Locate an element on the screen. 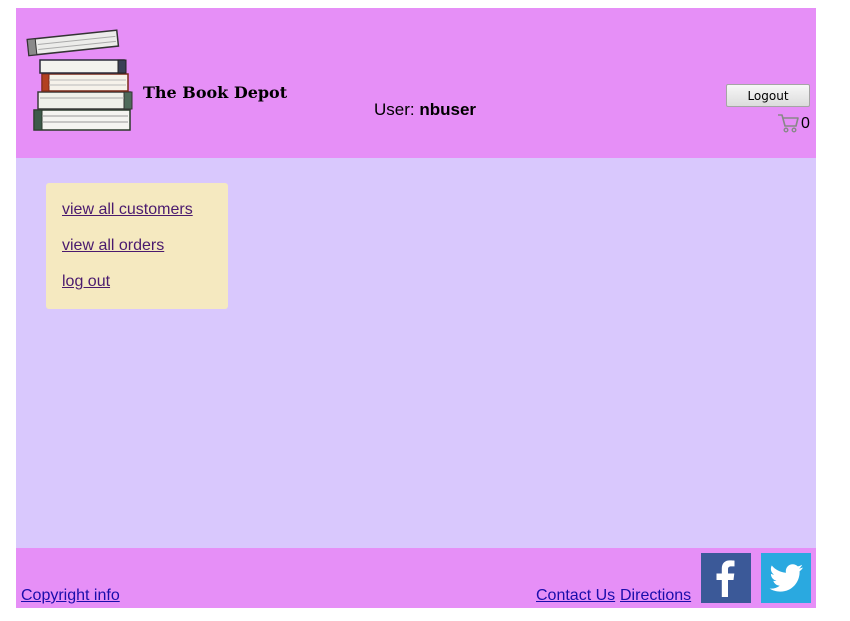  footer: Copyright info Contact Us Directions is located at coordinates (416, 578).